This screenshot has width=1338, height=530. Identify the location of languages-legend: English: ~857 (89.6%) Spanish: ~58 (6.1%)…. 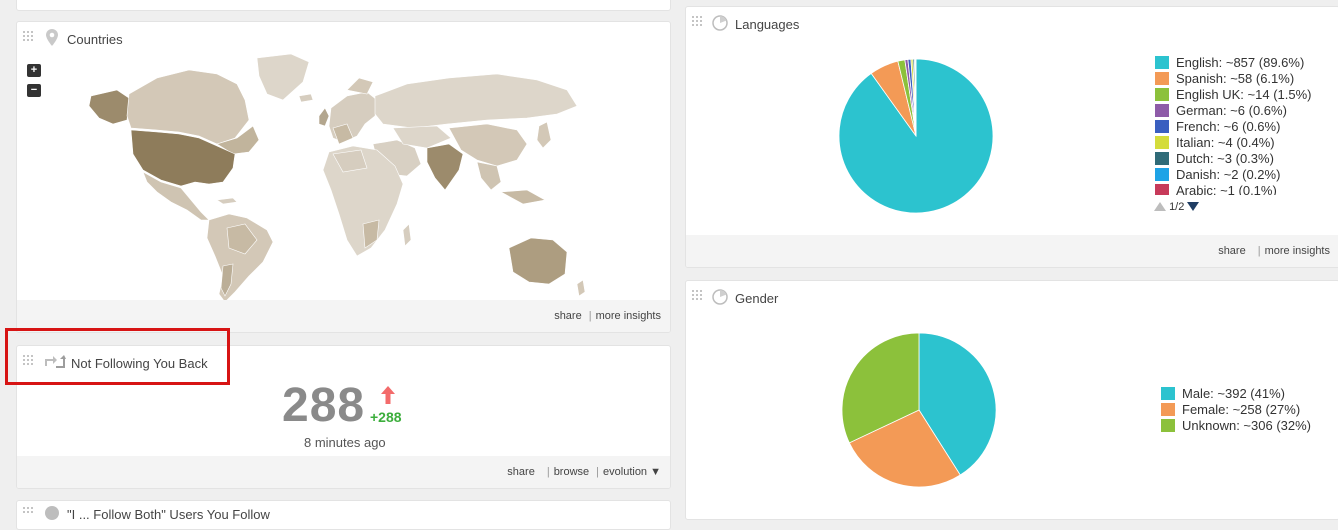
(1245, 125).